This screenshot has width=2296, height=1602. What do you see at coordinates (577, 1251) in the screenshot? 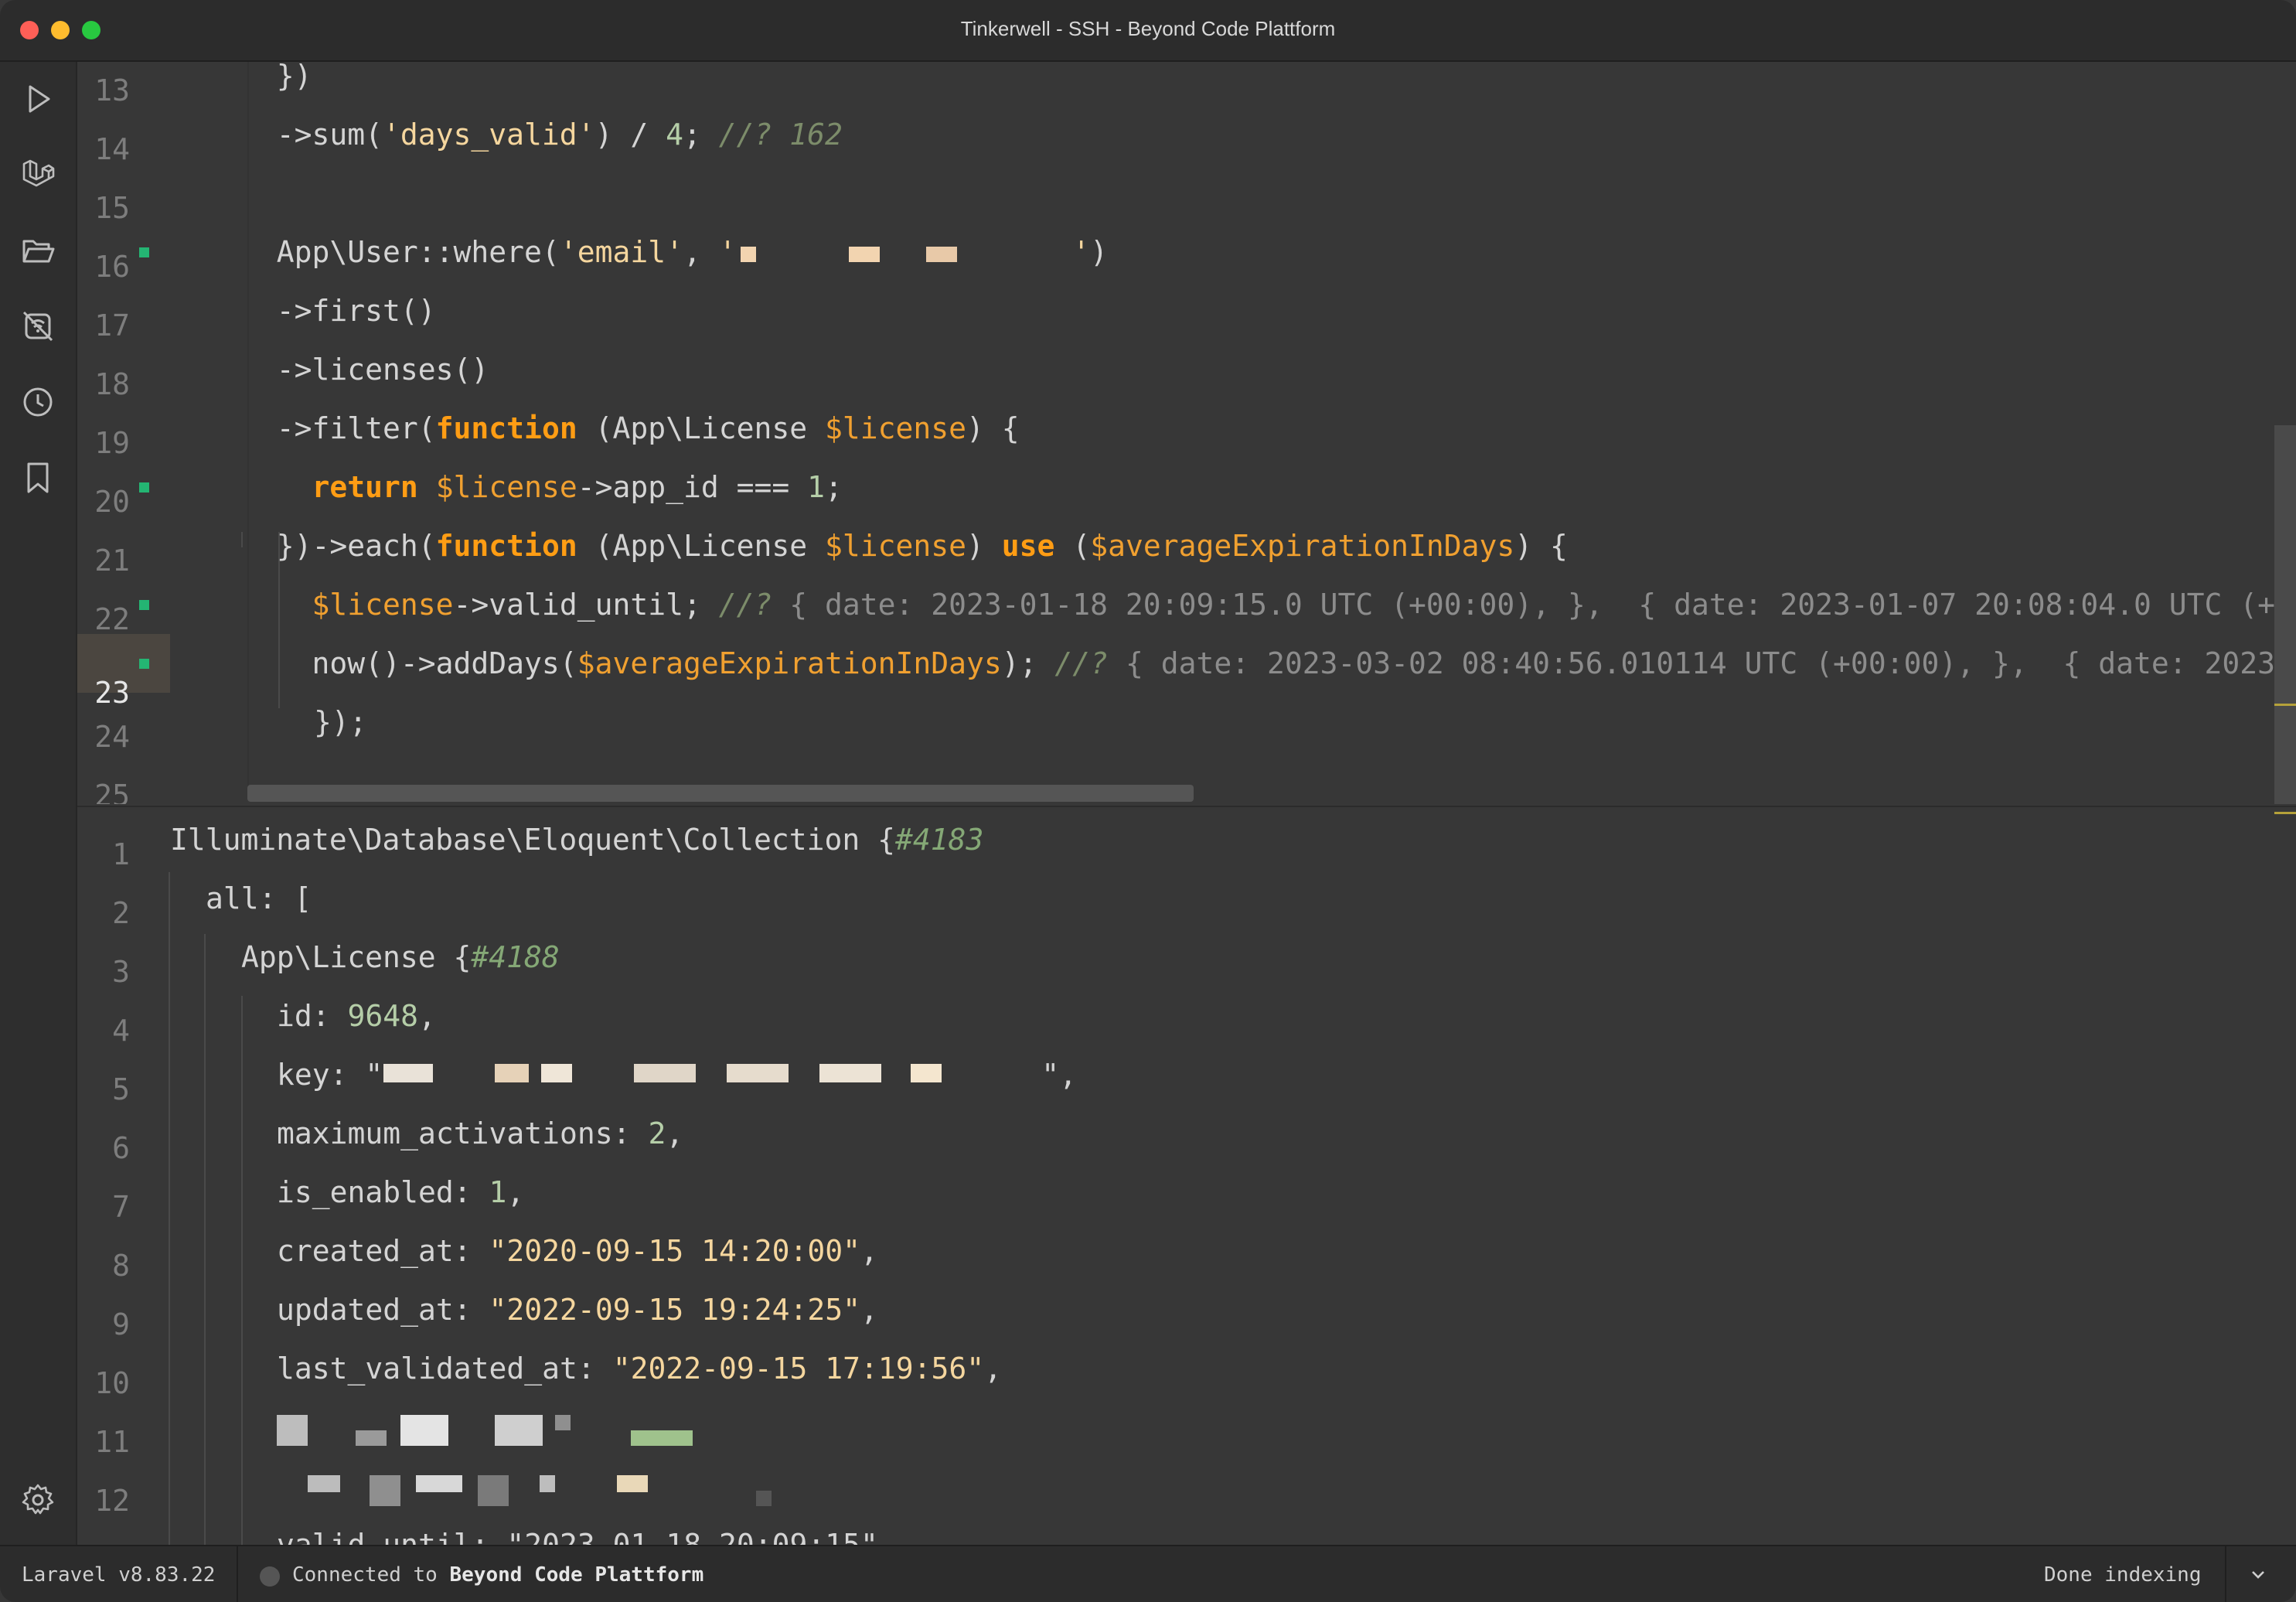
I see `output-text: created_at: "2020-09-15 14:20:00",` at bounding box center [577, 1251].